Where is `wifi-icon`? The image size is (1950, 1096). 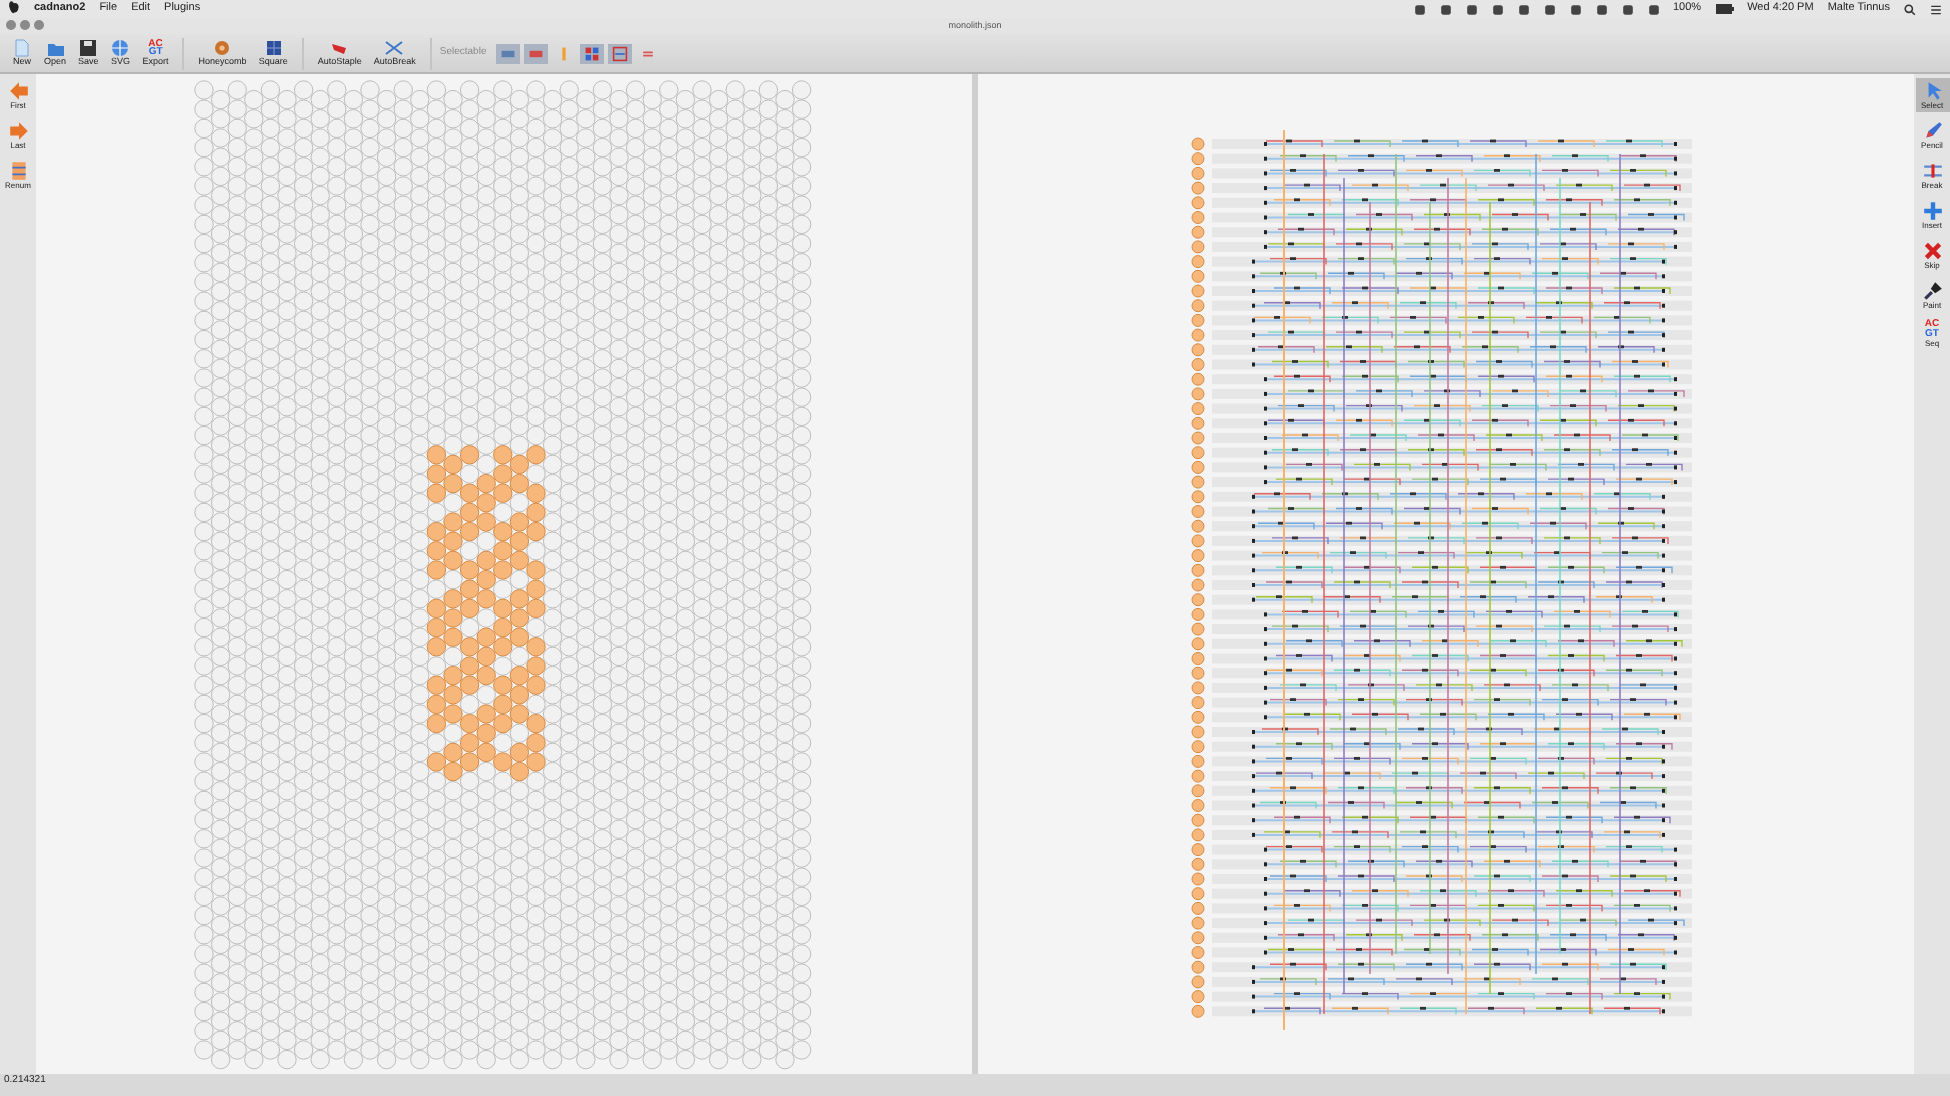 wifi-icon is located at coordinates (1627, 9).